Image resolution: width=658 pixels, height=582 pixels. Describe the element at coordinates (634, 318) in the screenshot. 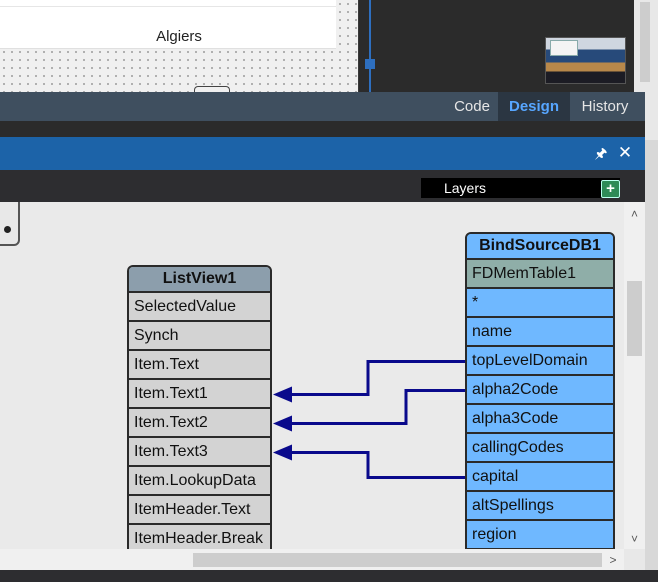

I see `vertical-scroll-thumb` at that location.